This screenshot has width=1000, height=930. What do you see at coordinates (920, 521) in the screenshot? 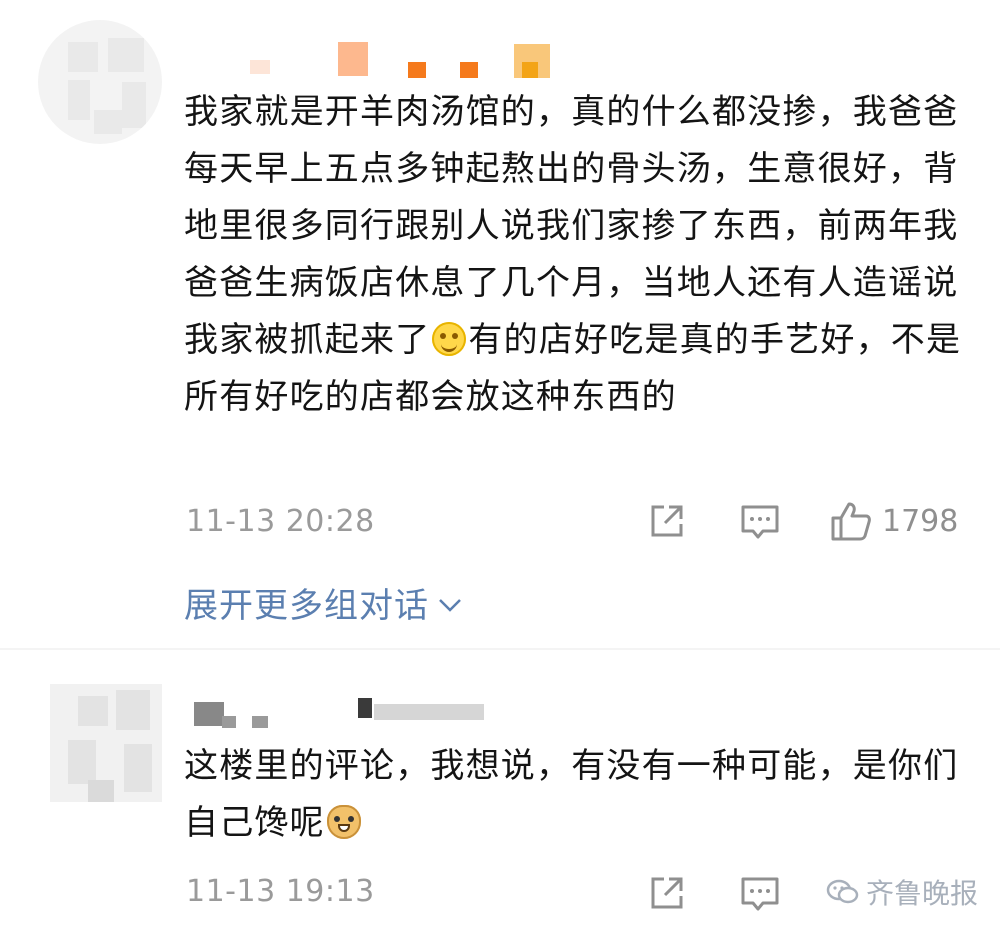
I see `like-count: 1798` at bounding box center [920, 521].